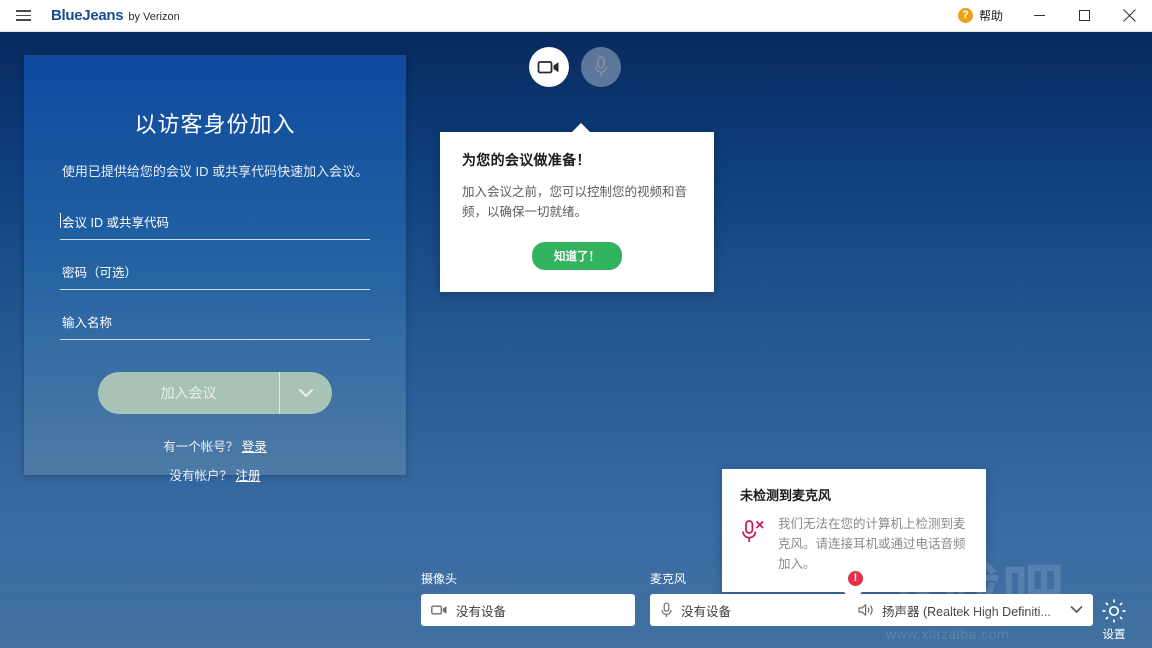  What do you see at coordinates (87, 15) in the screenshot?
I see `brand-name: BlueJeans` at bounding box center [87, 15].